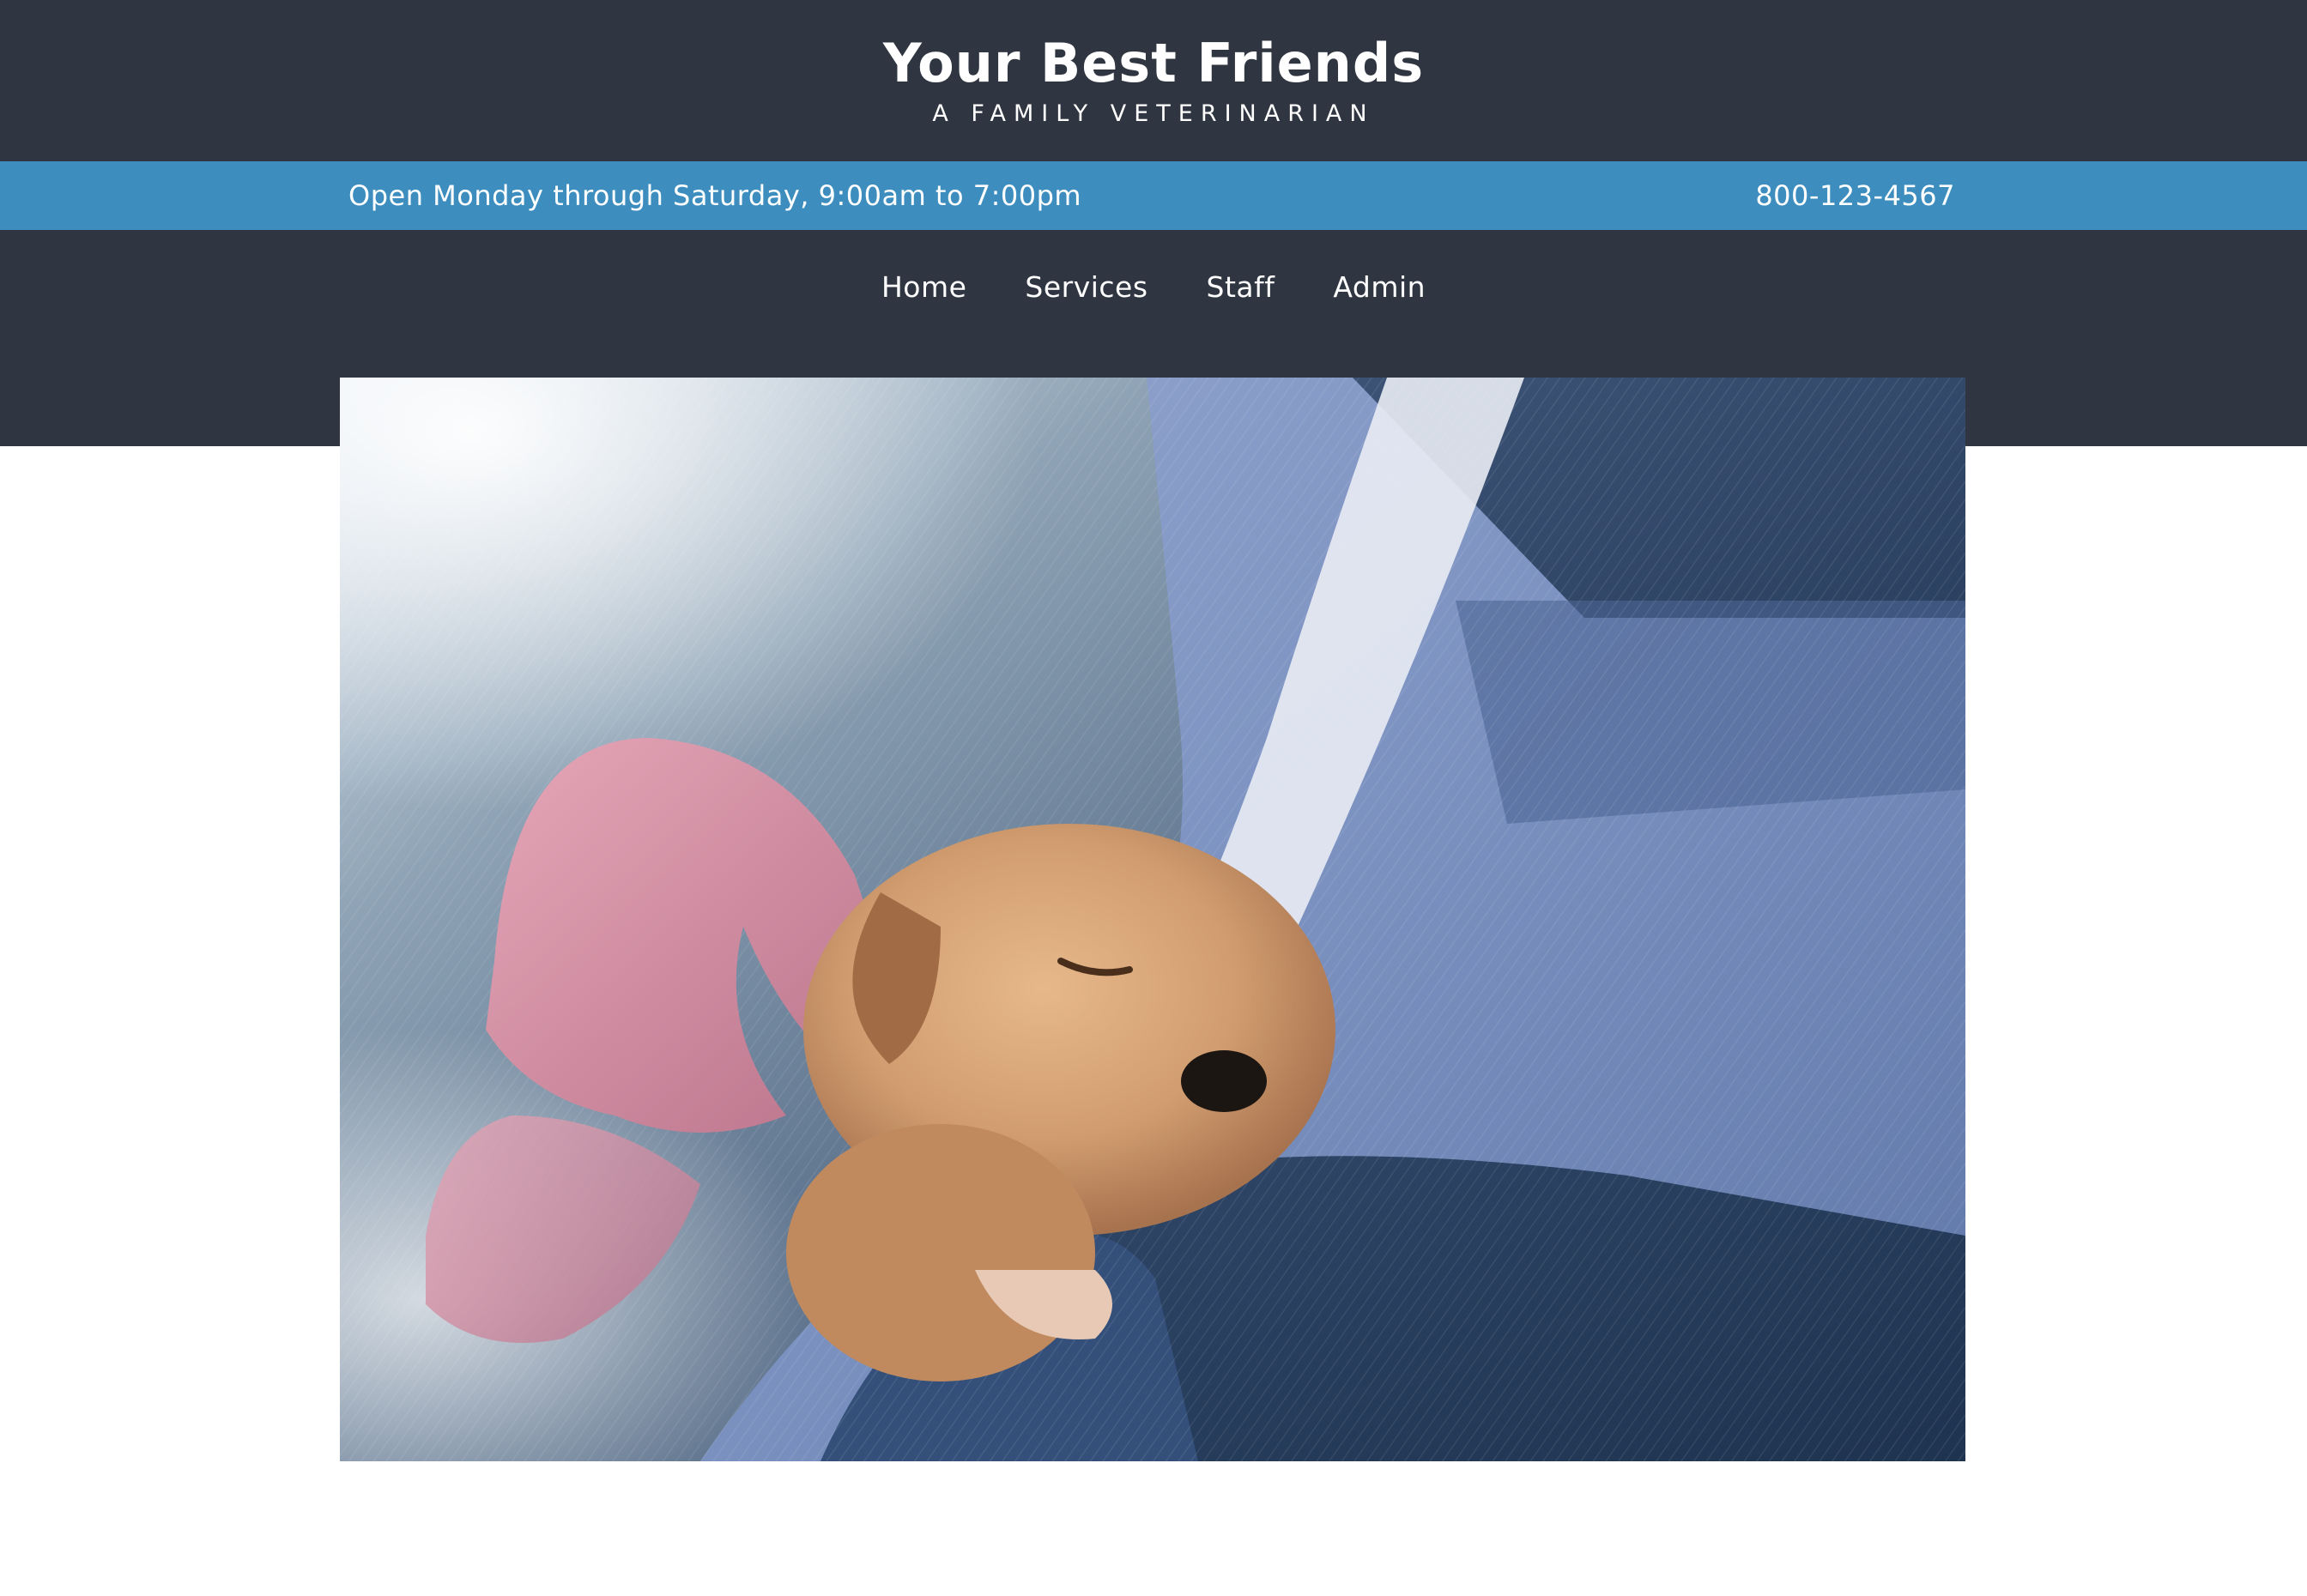 The height and width of the screenshot is (1596, 2307). Describe the element at coordinates (924, 287) in the screenshot. I see `nav-home: Home` at that location.